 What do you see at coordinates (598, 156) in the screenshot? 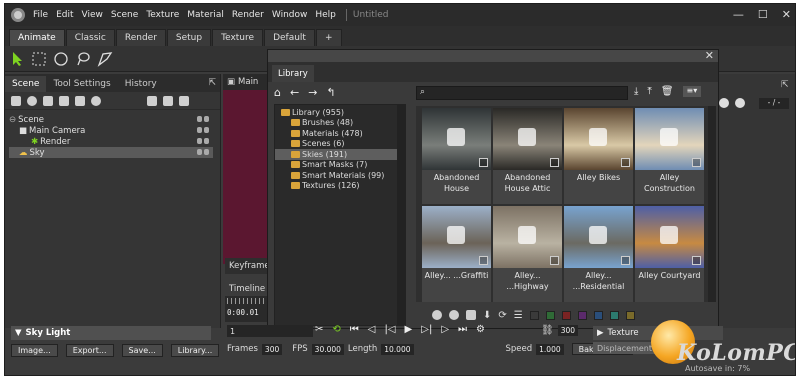
I see `library-tile: Alley Bikes` at bounding box center [598, 156].